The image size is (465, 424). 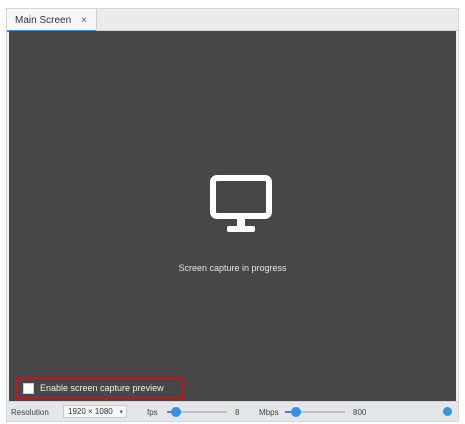 What do you see at coordinates (295, 412) in the screenshot?
I see `mbps-slider-thumb` at bounding box center [295, 412].